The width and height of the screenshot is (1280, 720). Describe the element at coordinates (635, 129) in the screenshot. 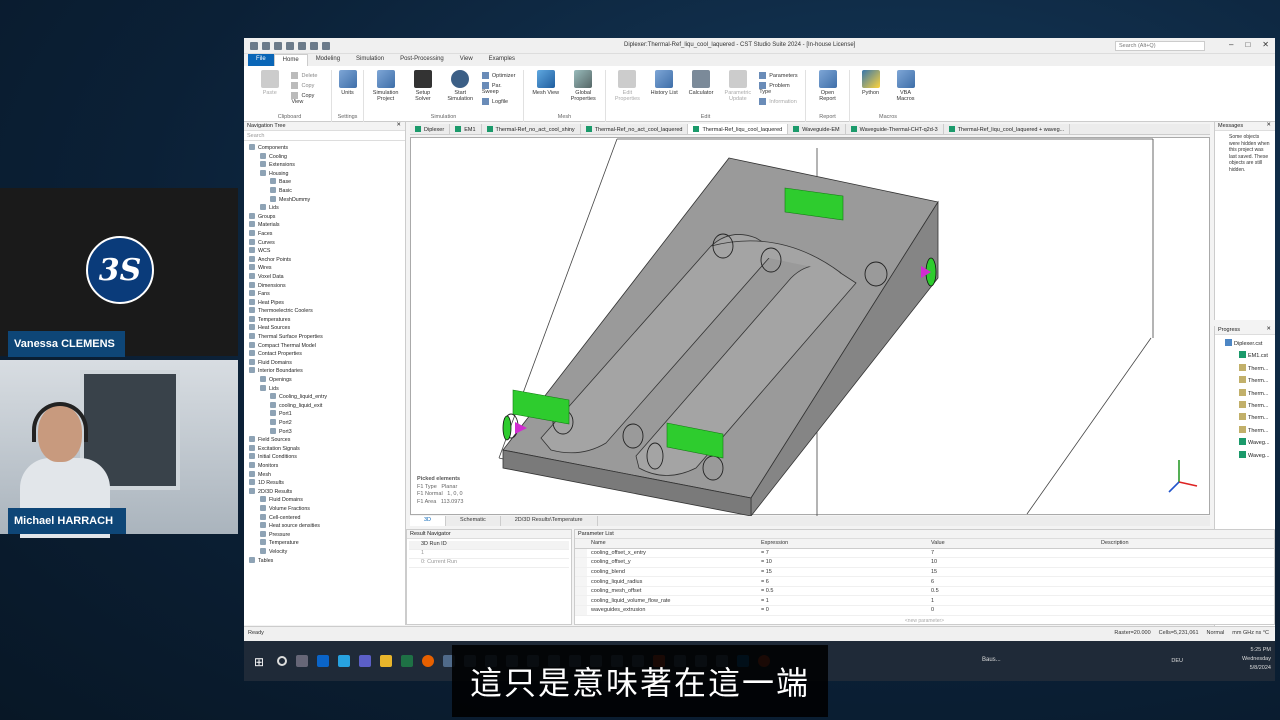

I see `view-tab: Thermal-Ref_no_act_cool_laquered` at that location.